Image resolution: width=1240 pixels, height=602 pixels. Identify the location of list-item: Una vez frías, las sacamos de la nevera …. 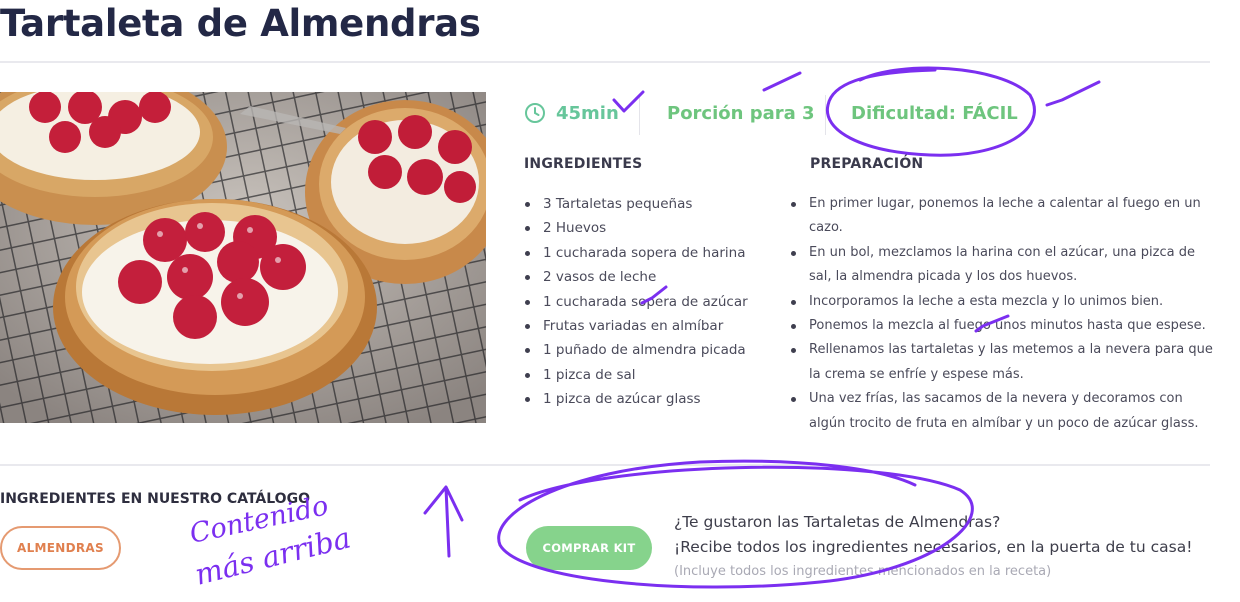
(1005, 411).